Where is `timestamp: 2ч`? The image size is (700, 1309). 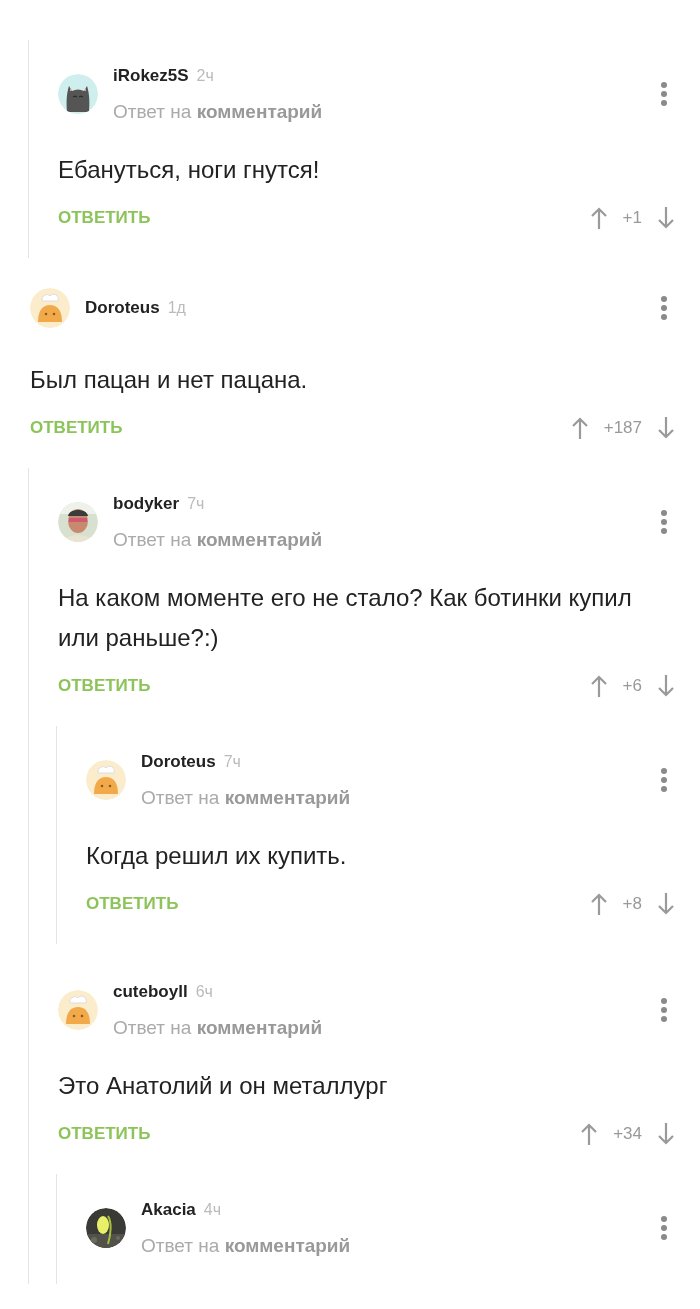 timestamp: 2ч is located at coordinates (205, 76).